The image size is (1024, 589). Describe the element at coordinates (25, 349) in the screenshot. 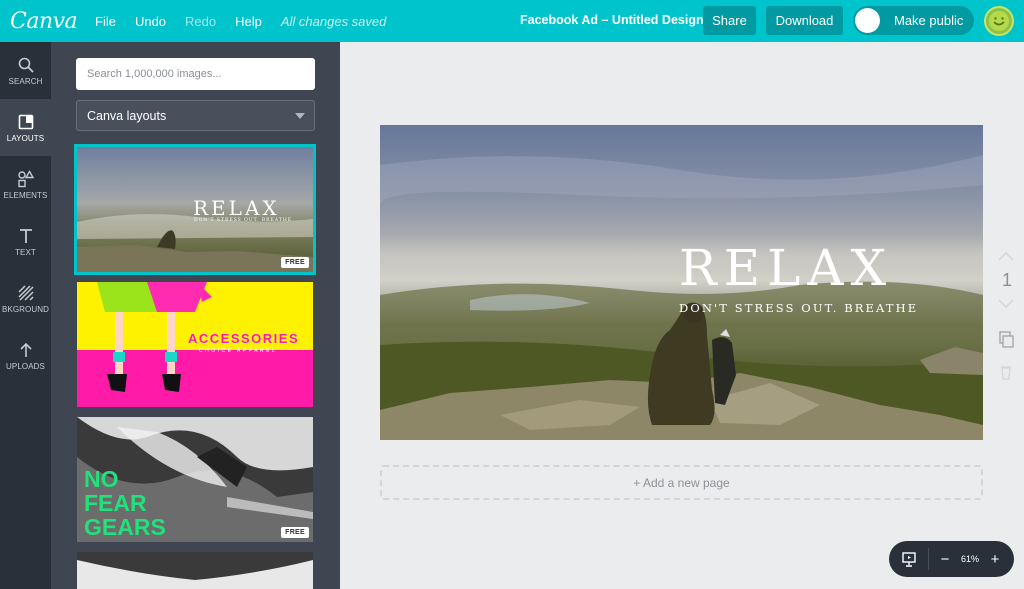

I see `upload-icon` at that location.